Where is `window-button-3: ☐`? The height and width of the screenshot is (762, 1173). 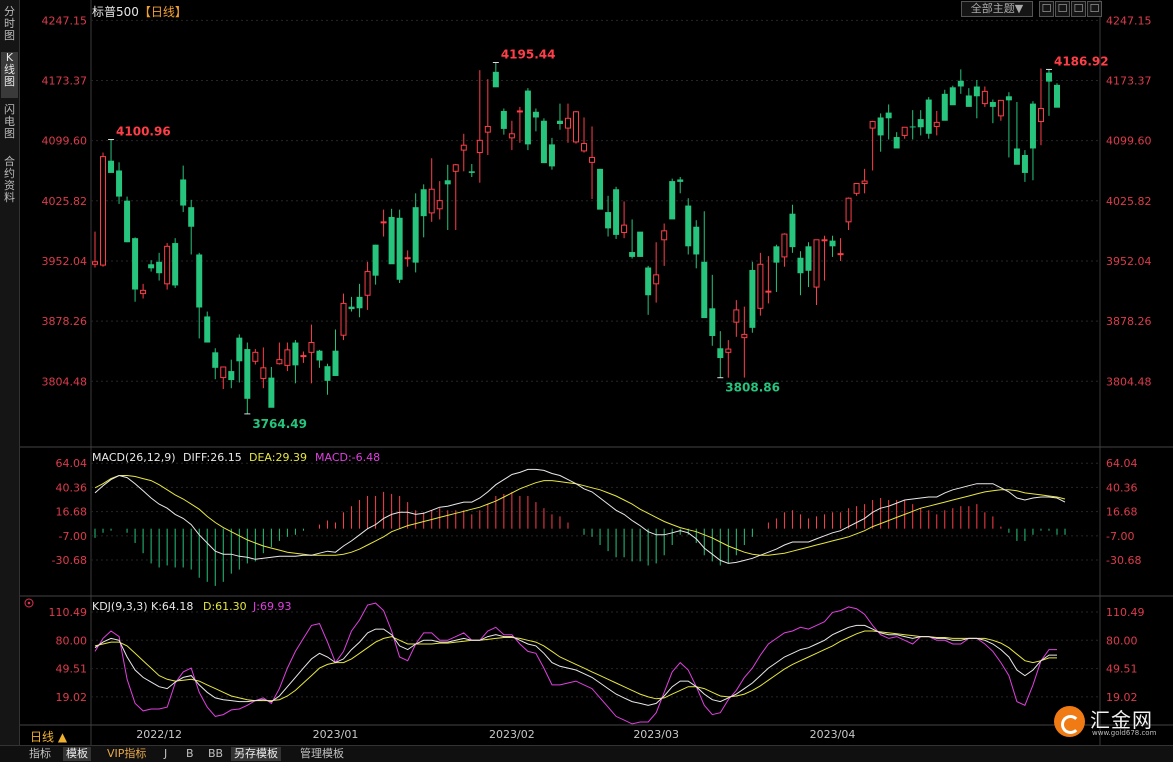 window-button-3: ☐ is located at coordinates (1078, 9).